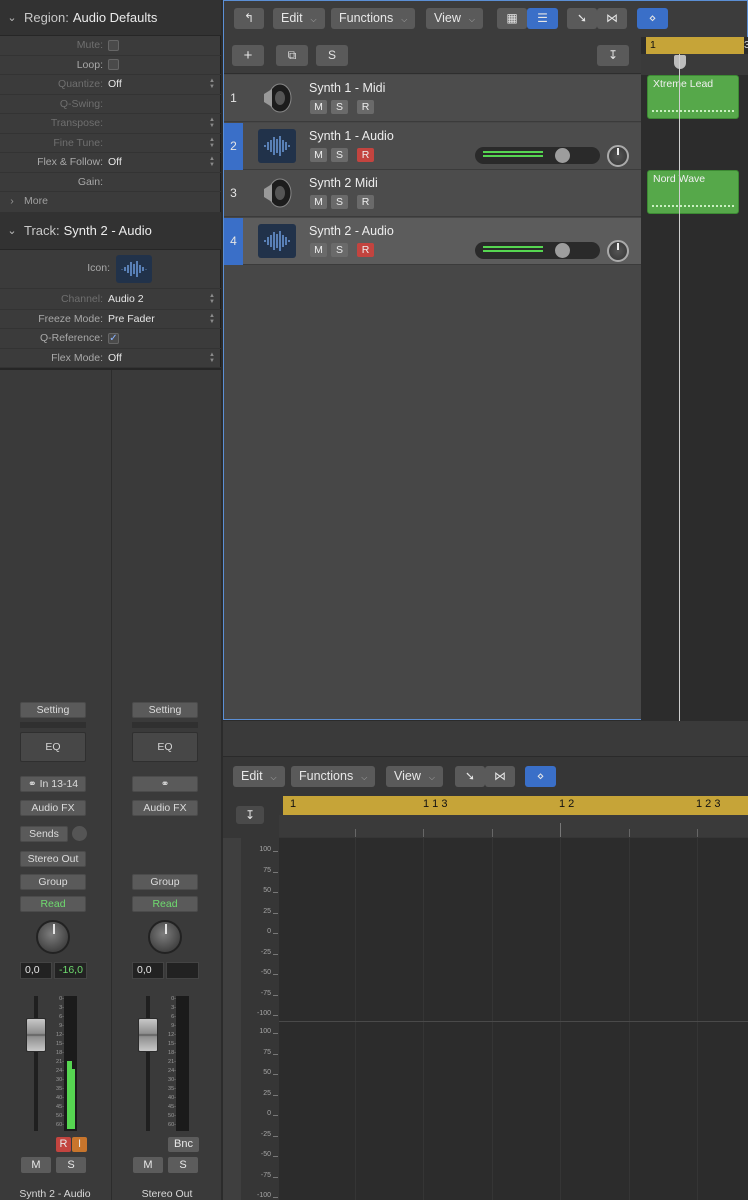 The height and width of the screenshot is (1200, 748). I want to click on back-arrow-icon: ↰, so click(249, 18).